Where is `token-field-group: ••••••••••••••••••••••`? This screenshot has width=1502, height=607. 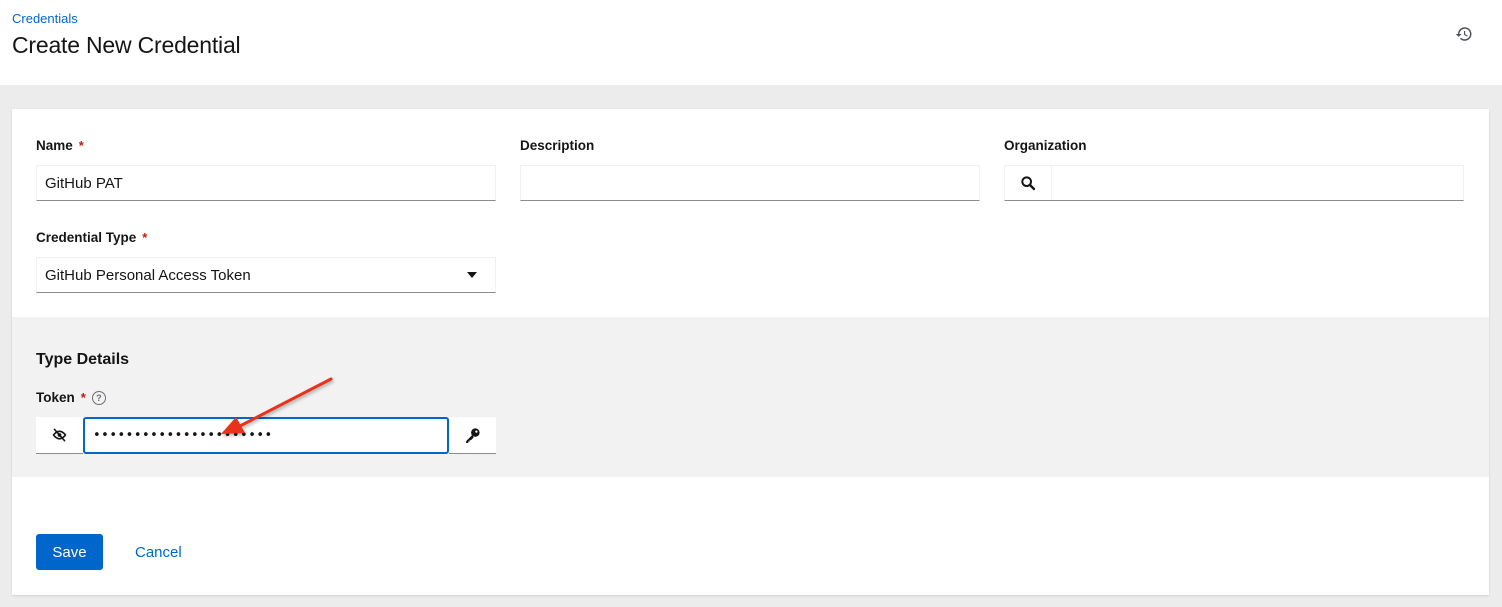 token-field-group: •••••••••••••••••••••• is located at coordinates (266, 435).